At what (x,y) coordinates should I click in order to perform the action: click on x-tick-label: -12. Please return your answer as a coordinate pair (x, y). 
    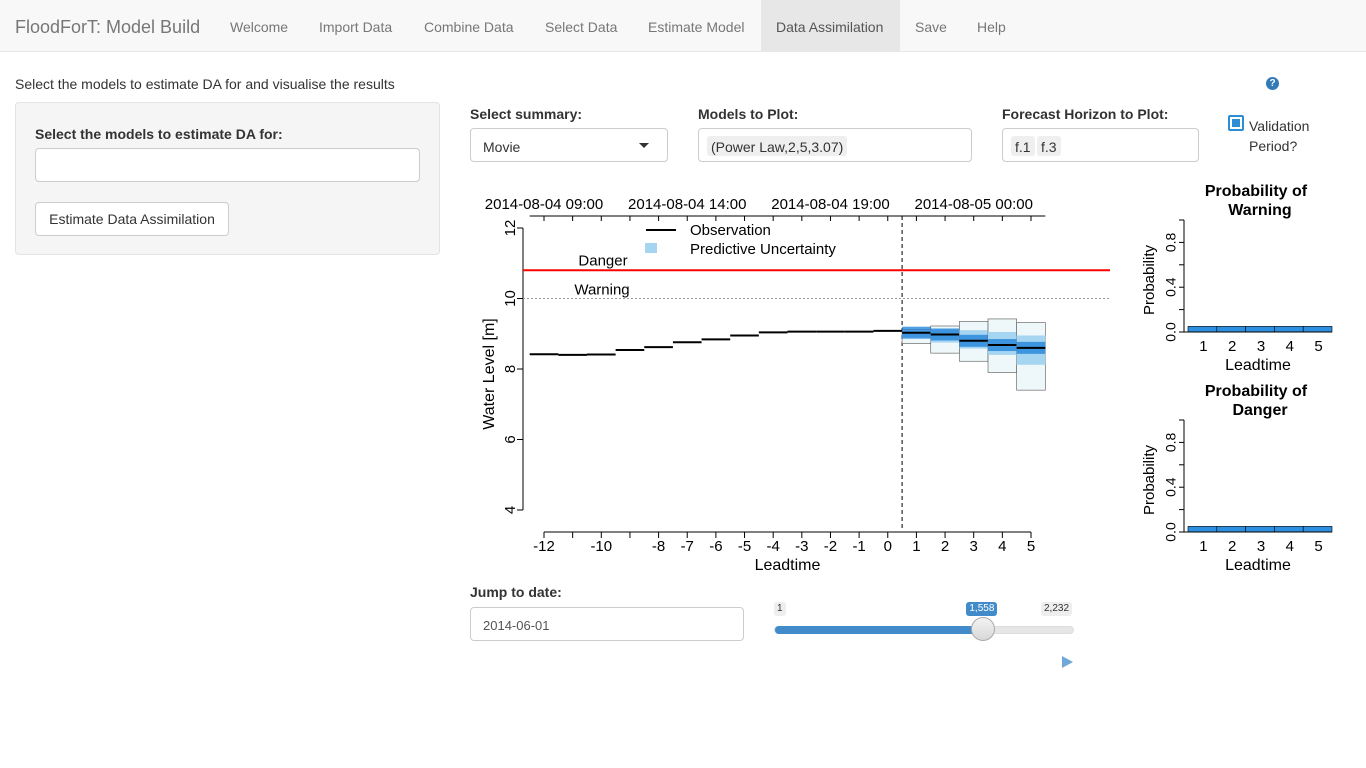
    Looking at the image, I should click on (544, 546).